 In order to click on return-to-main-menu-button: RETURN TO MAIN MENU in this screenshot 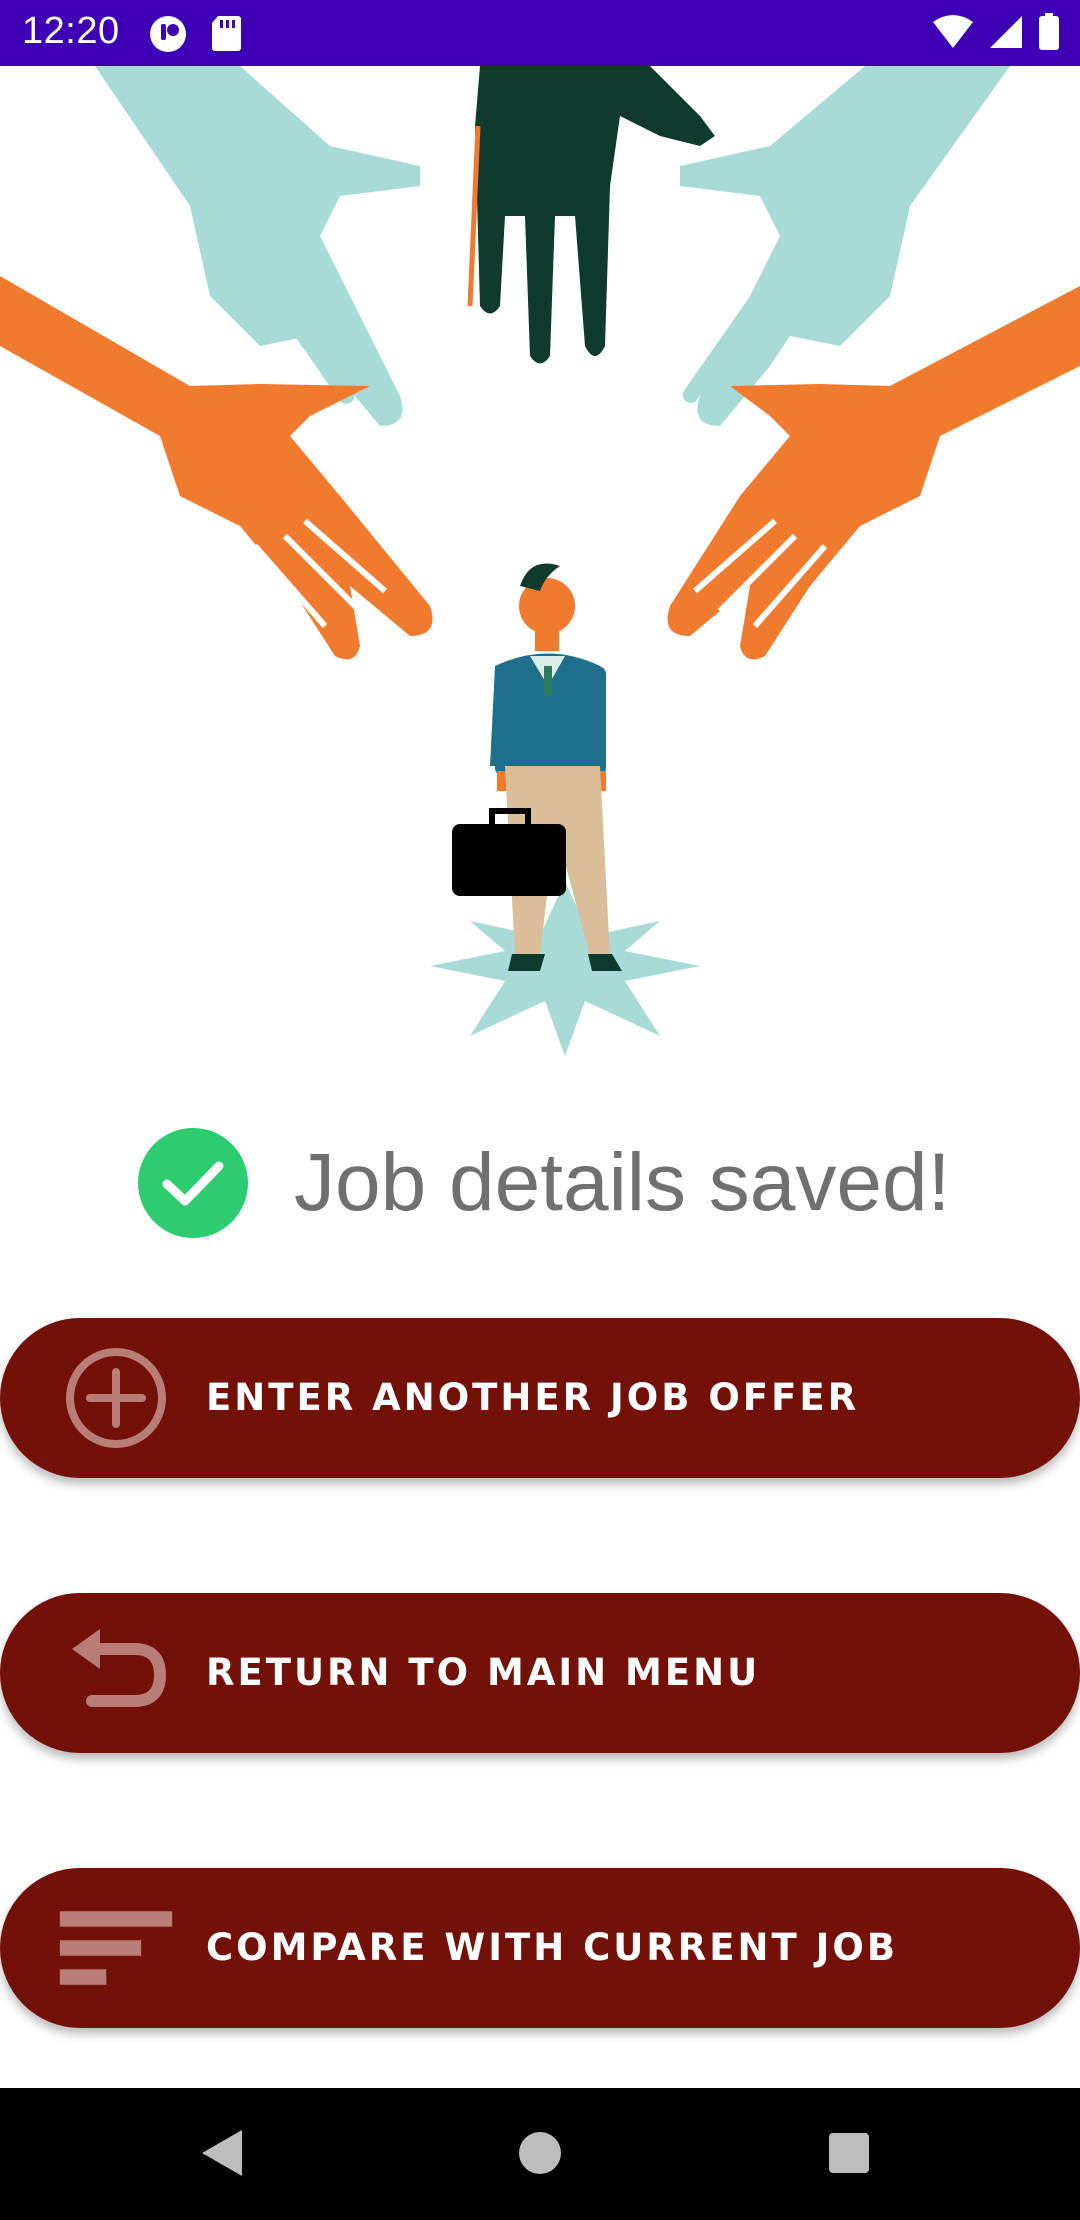, I will do `click(540, 1673)`.